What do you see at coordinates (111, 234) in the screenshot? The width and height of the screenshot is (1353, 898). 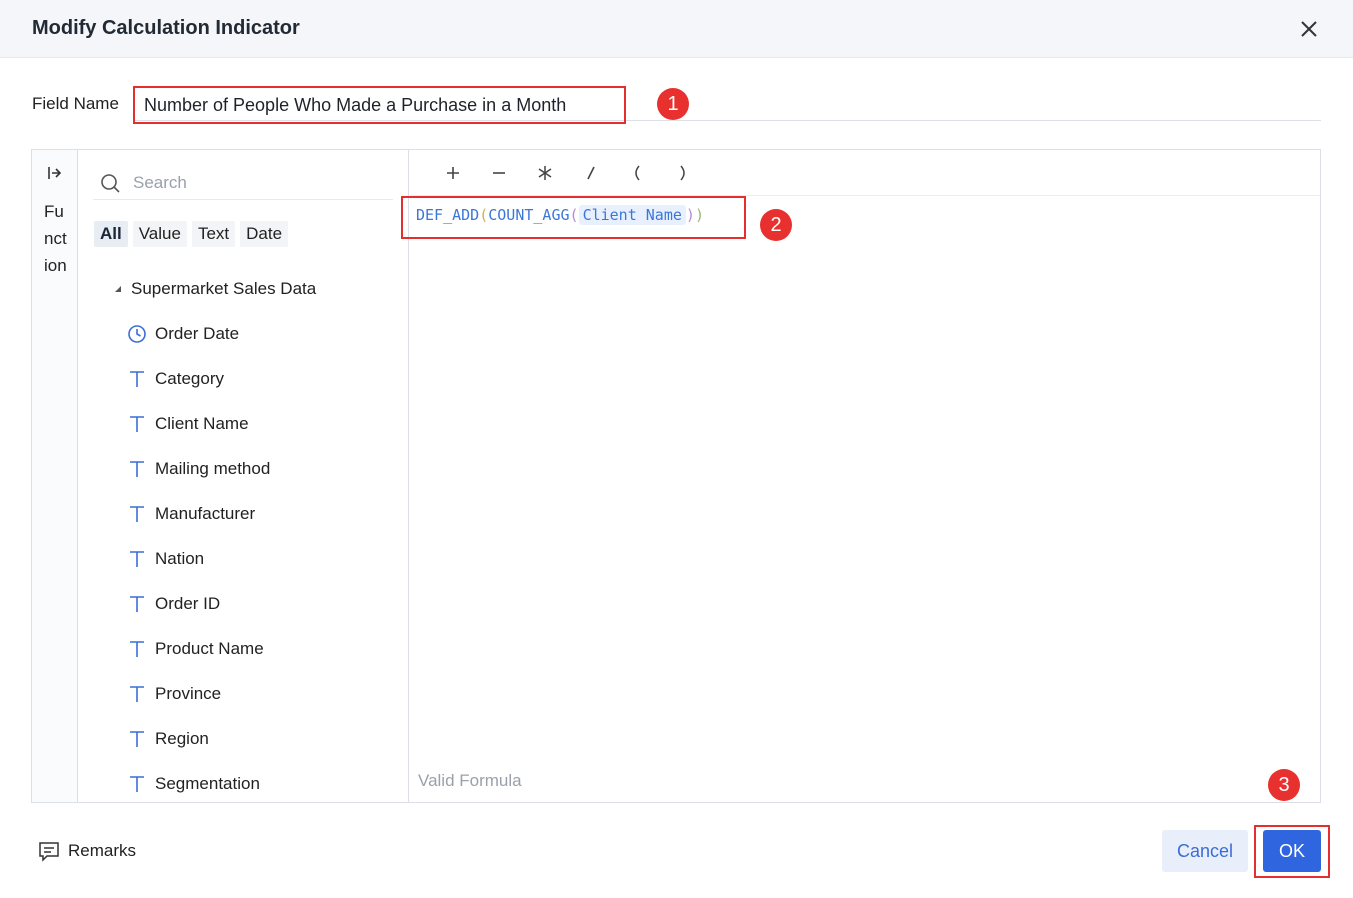 I see `filter-tab-all: All` at bounding box center [111, 234].